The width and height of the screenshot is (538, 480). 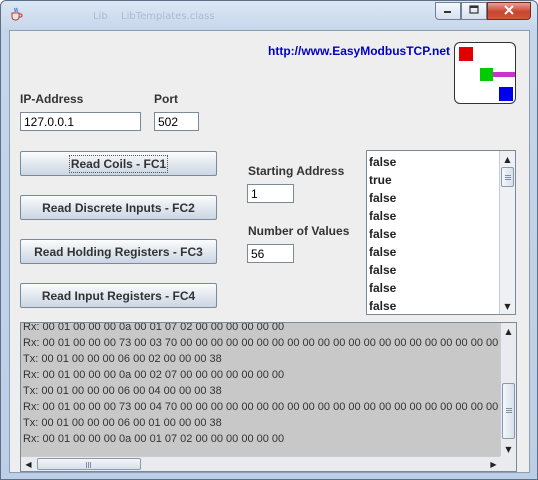 I want to click on log-line: Tx: 00 01 00 00 00 06 00 04 00 00 00 38, so click(x=122, y=391).